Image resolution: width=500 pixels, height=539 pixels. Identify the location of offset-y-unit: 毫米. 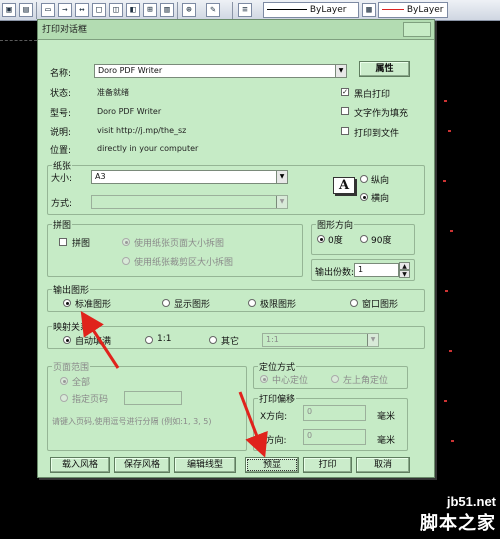
(386, 441).